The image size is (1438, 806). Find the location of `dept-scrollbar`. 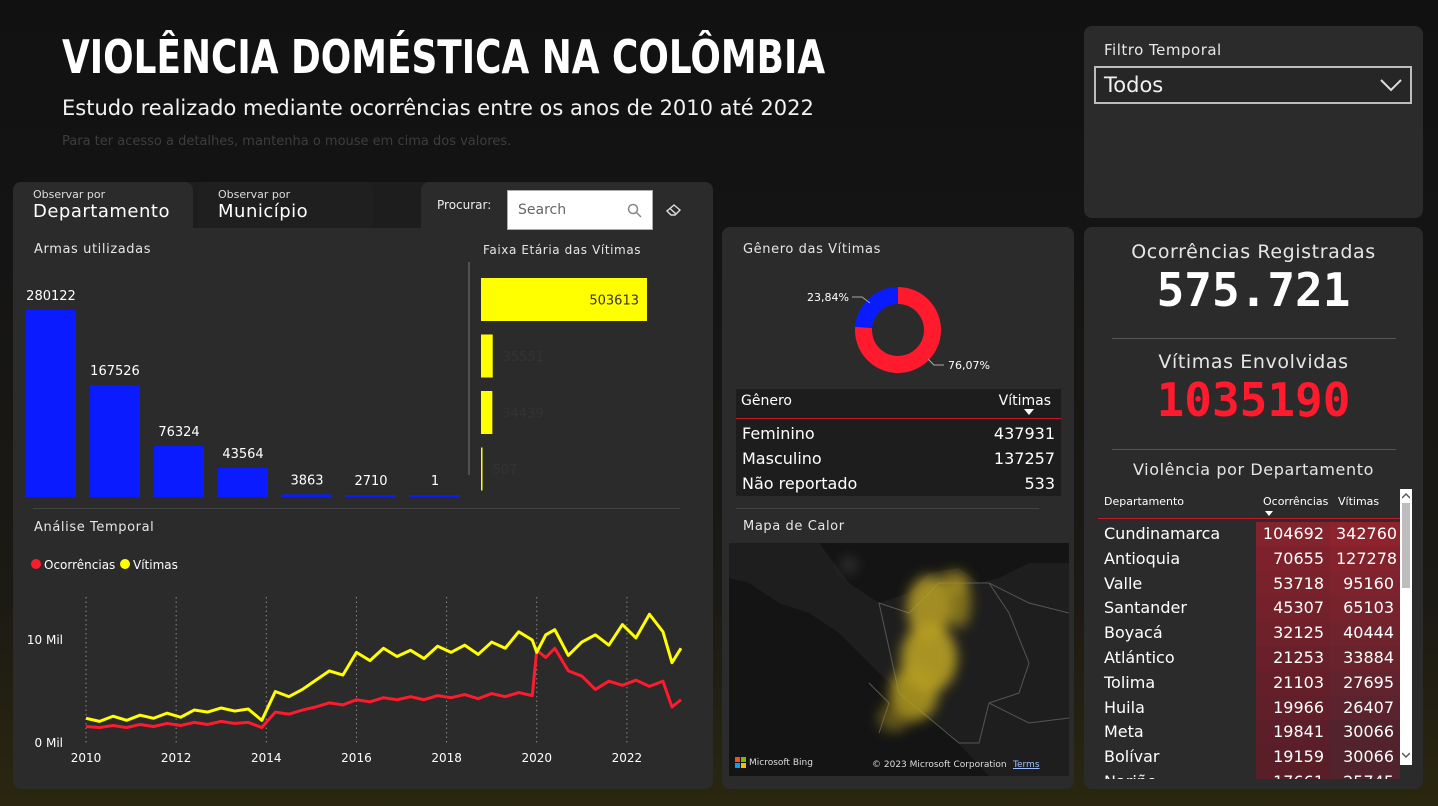

dept-scrollbar is located at coordinates (1406, 627).